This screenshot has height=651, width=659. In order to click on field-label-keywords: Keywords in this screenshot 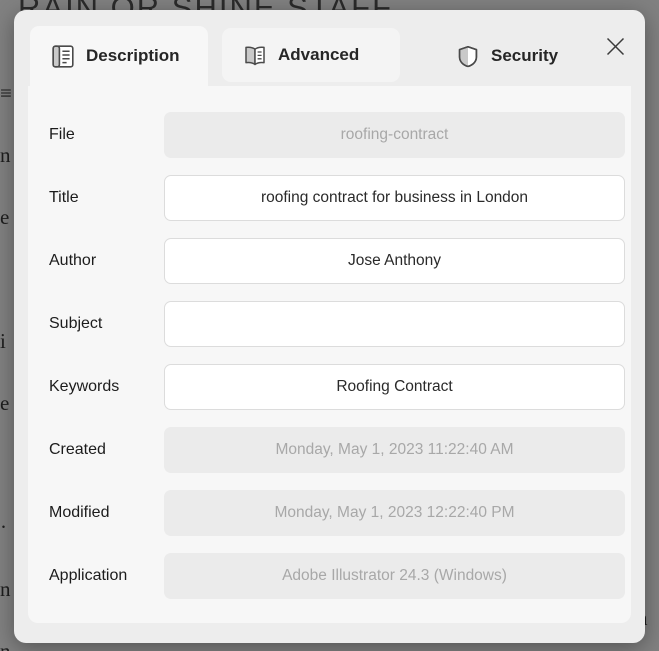, I will do `click(84, 386)`.